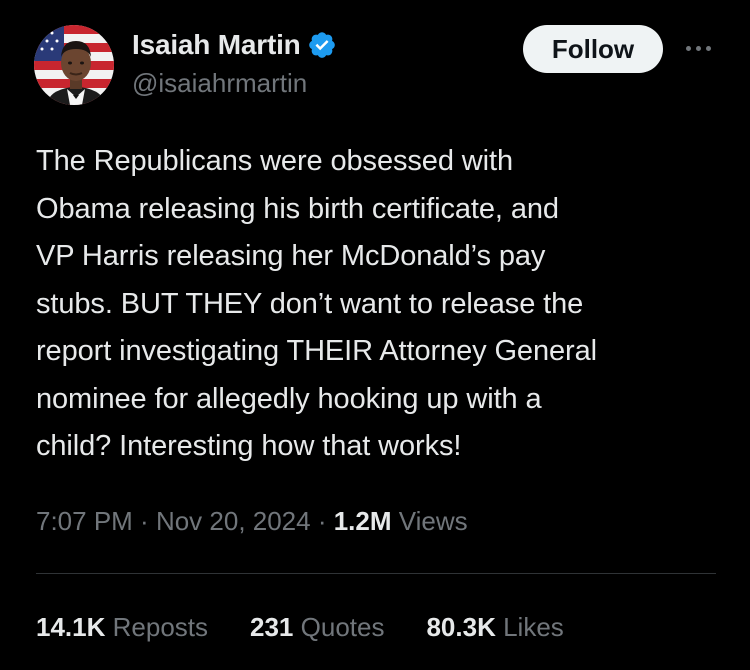  What do you see at coordinates (362, 521) in the screenshot?
I see `views-count: 1.2M` at bounding box center [362, 521].